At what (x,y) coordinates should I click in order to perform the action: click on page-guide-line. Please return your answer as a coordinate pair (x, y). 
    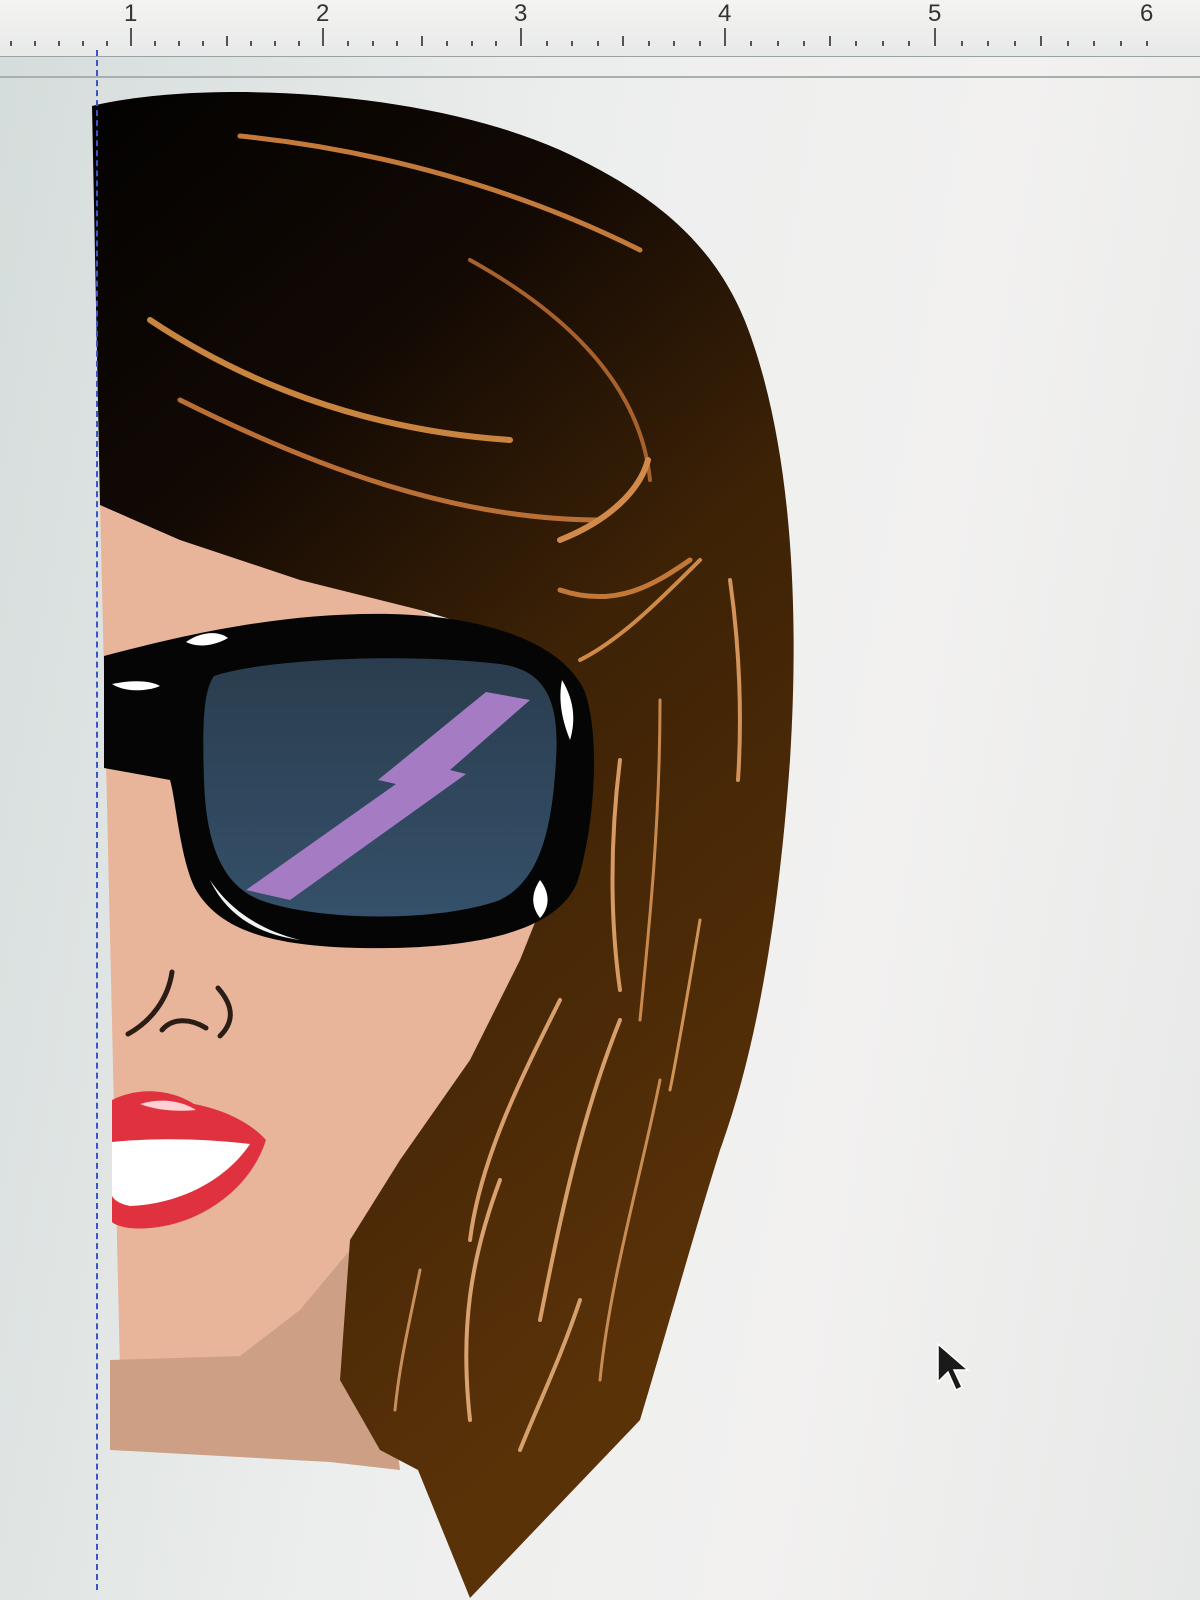
    Looking at the image, I should click on (97, 820).